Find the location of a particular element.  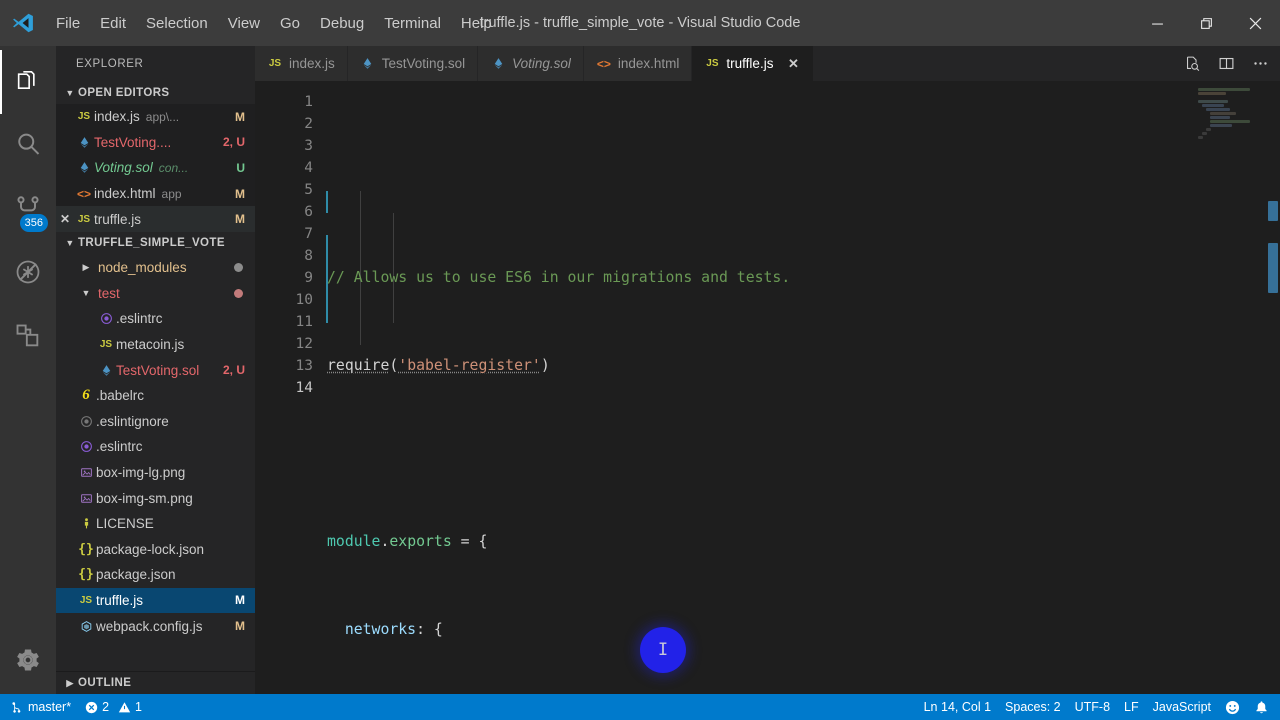

bell-icon is located at coordinates (1261, 707).